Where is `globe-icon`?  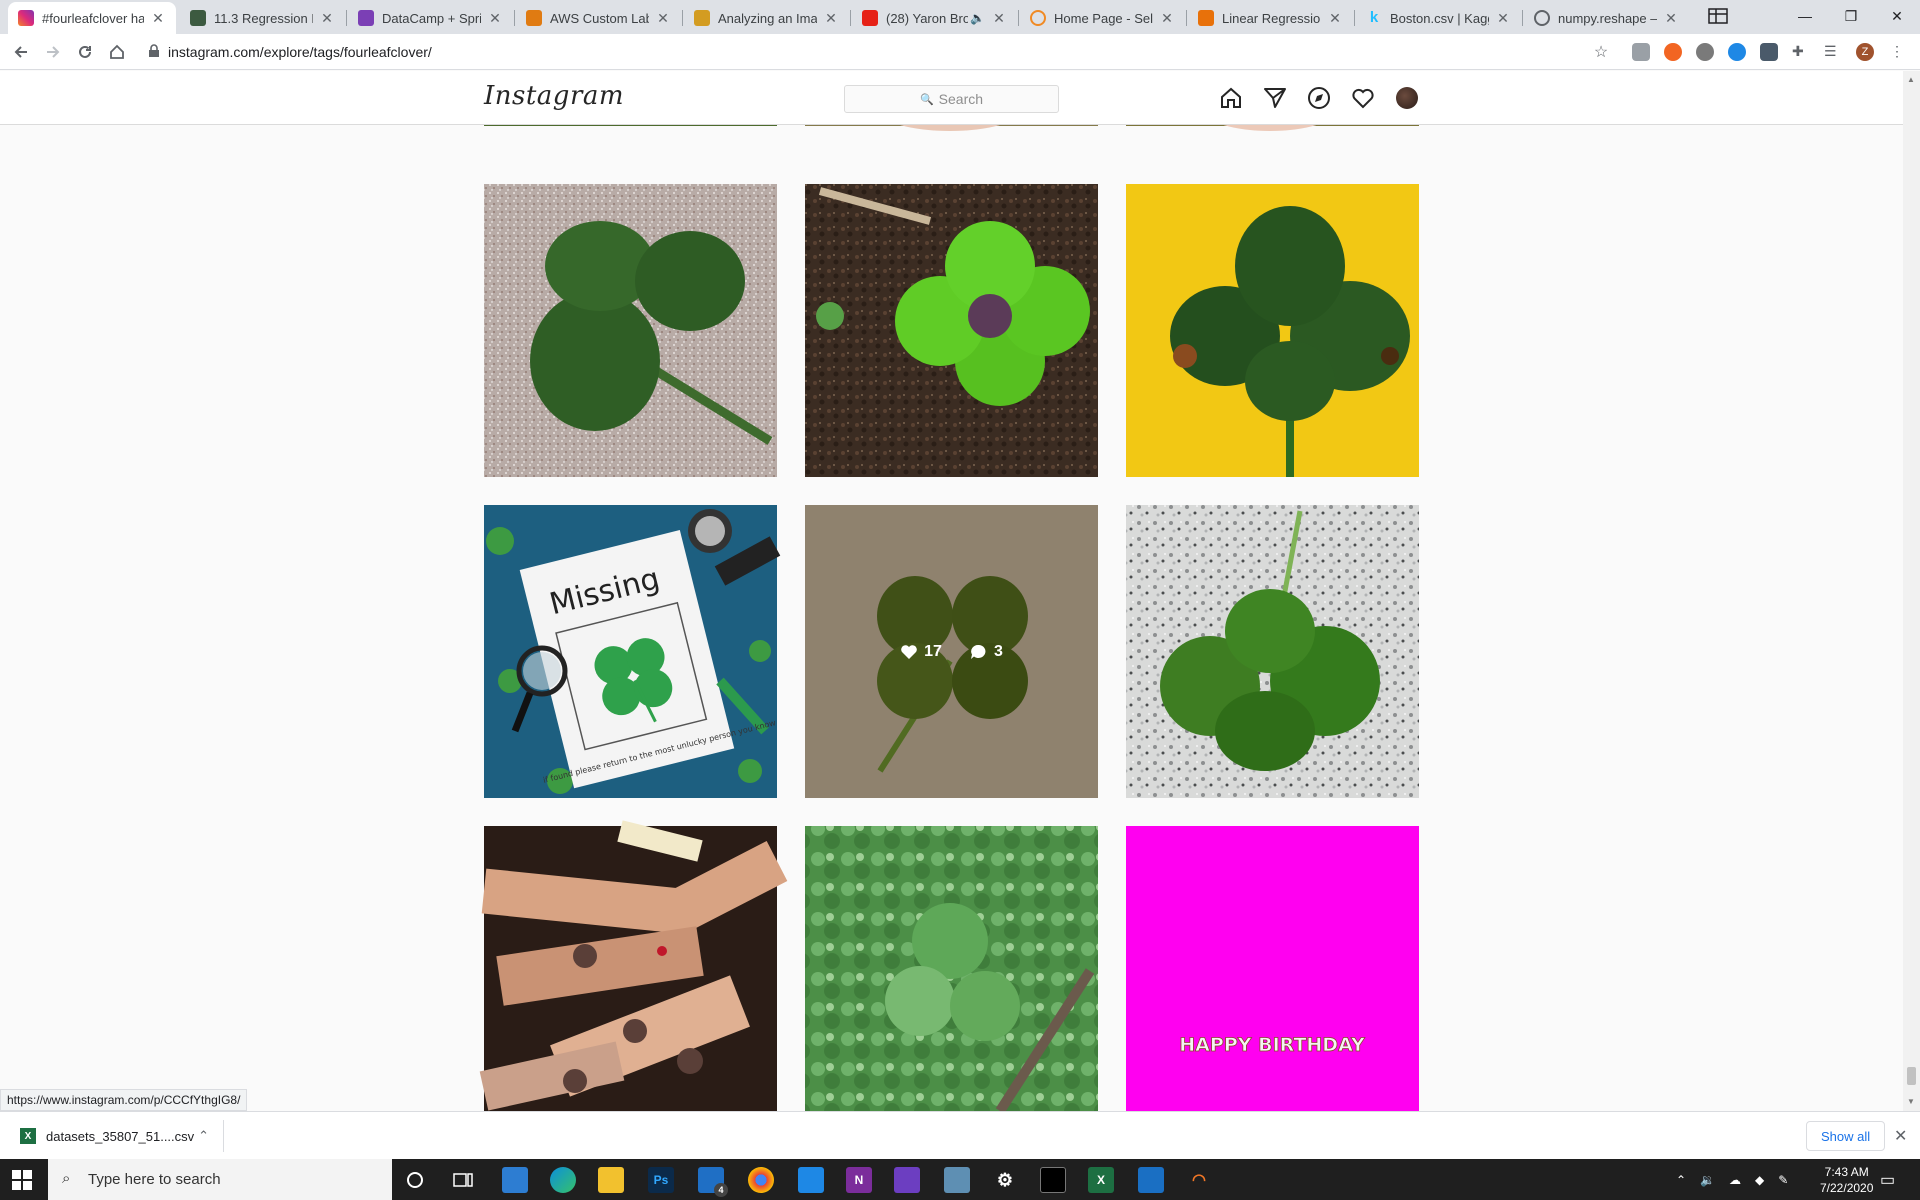 globe-icon is located at coordinates (1542, 18).